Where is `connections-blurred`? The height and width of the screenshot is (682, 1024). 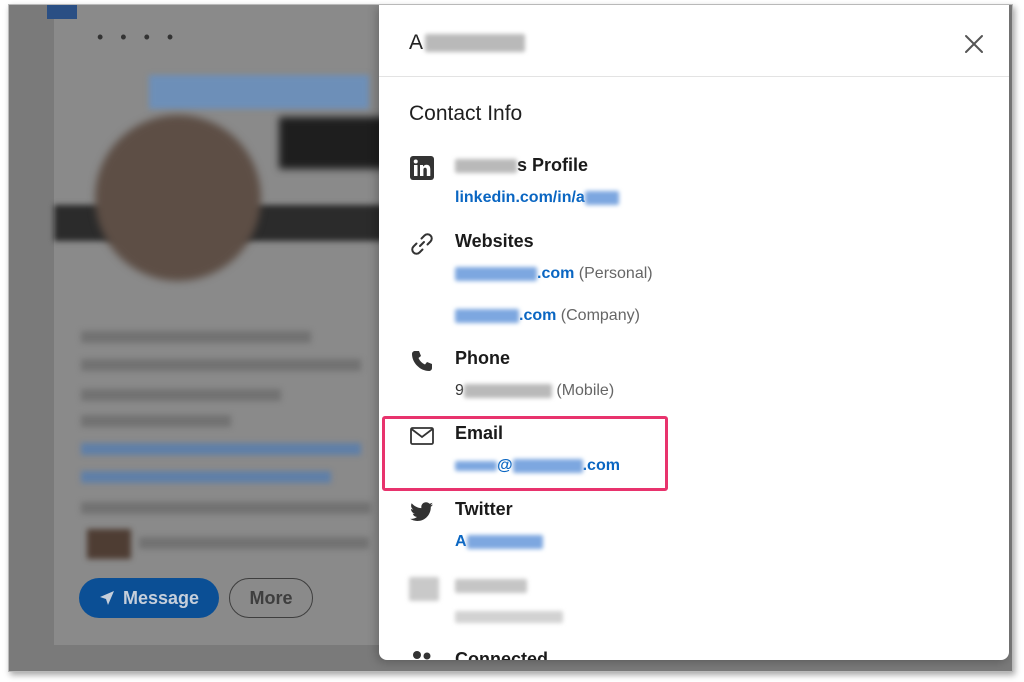
connections-blurred is located at coordinates (226, 508).